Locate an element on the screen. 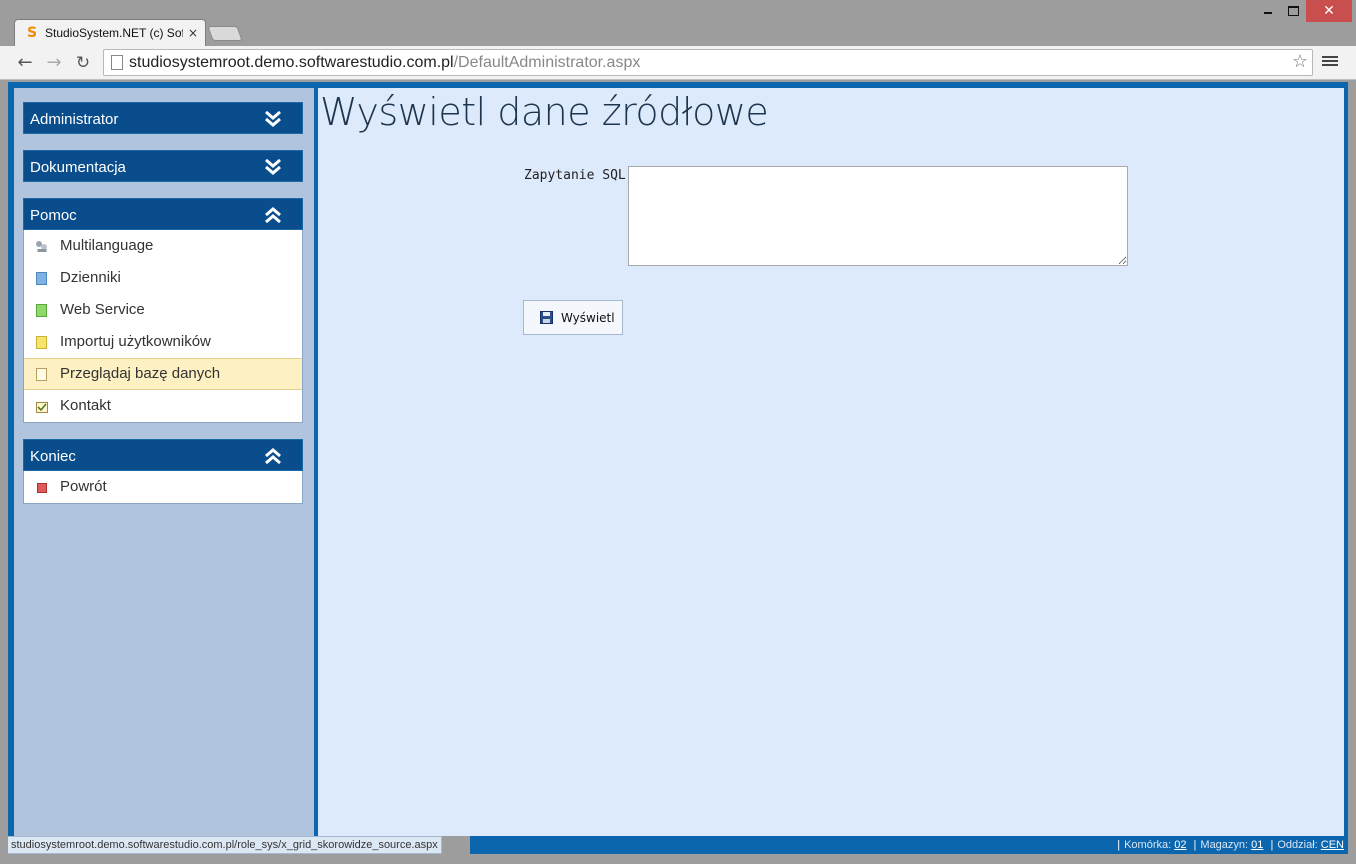 The height and width of the screenshot is (864, 1356). panel-header-administrator: Administrator is located at coordinates (163, 118).